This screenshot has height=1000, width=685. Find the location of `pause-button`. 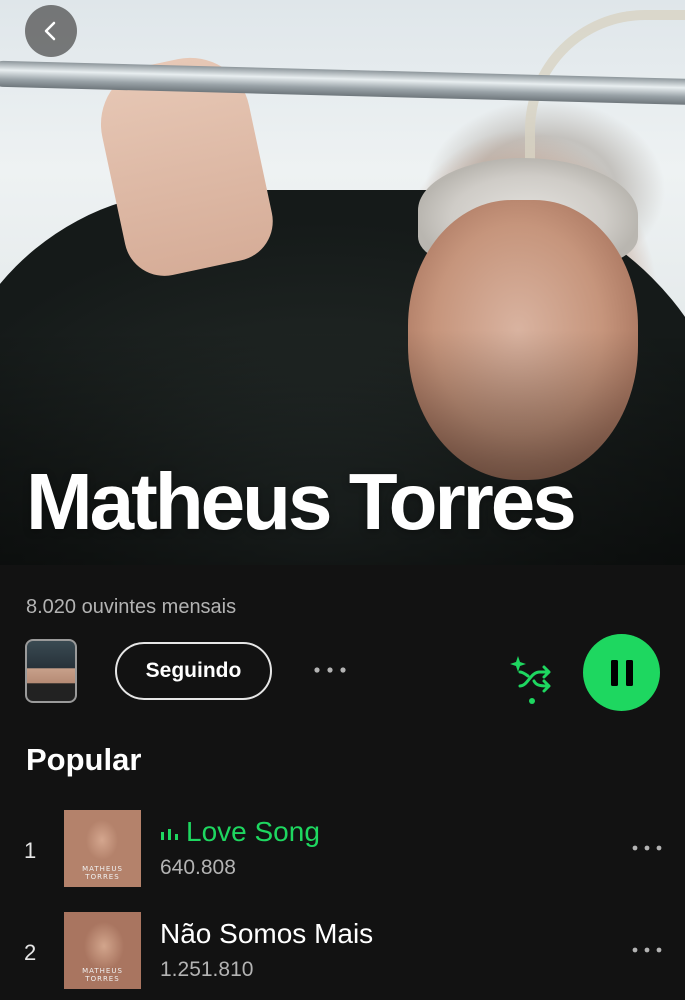

pause-button is located at coordinates (621, 672).